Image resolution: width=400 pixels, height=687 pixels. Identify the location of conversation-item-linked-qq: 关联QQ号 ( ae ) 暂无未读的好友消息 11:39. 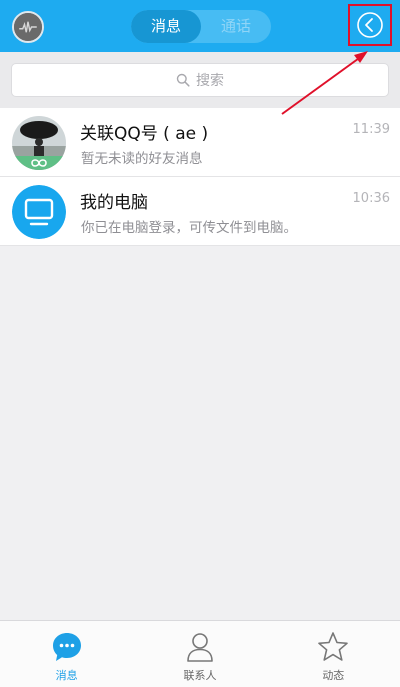
(200, 142).